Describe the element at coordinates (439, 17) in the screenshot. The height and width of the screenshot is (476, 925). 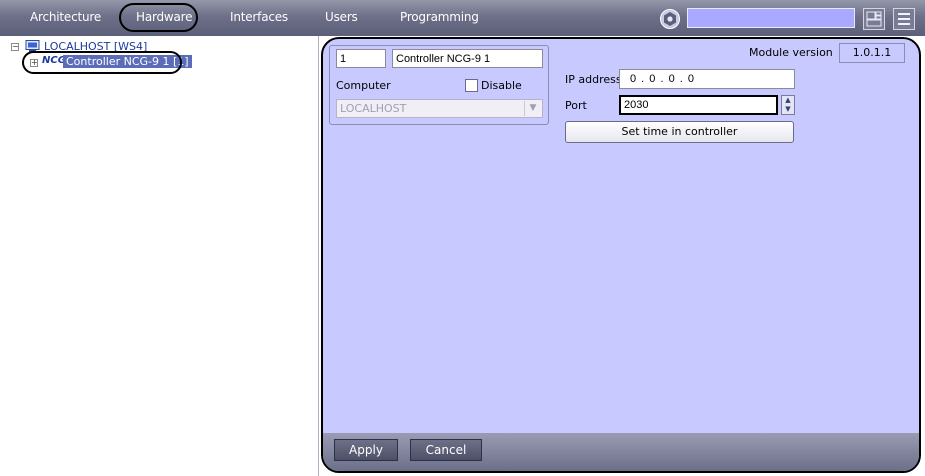
I see `tab-programming: Programming` at that location.